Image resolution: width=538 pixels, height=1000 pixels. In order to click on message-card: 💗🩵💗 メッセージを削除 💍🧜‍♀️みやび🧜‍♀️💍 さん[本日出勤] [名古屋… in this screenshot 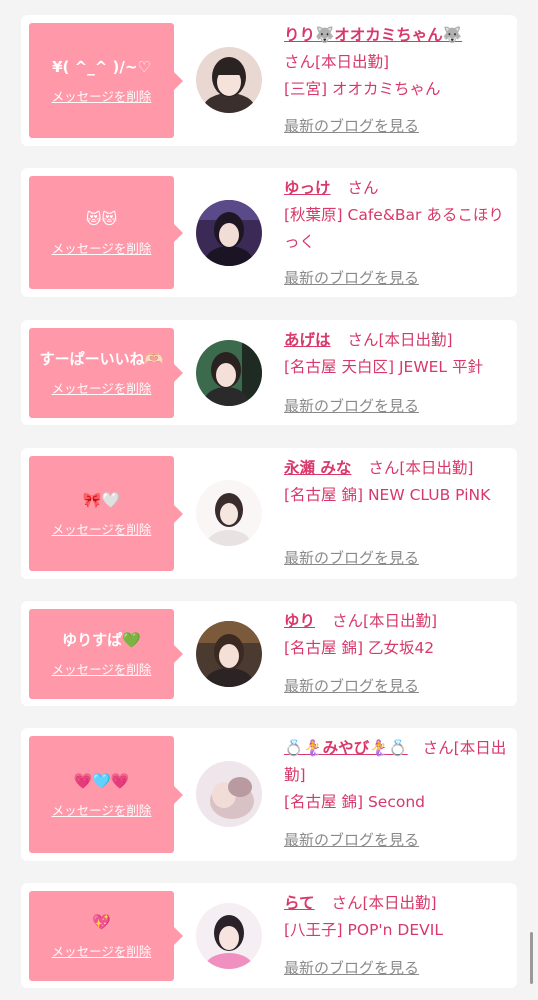, I will do `click(269, 794)`.